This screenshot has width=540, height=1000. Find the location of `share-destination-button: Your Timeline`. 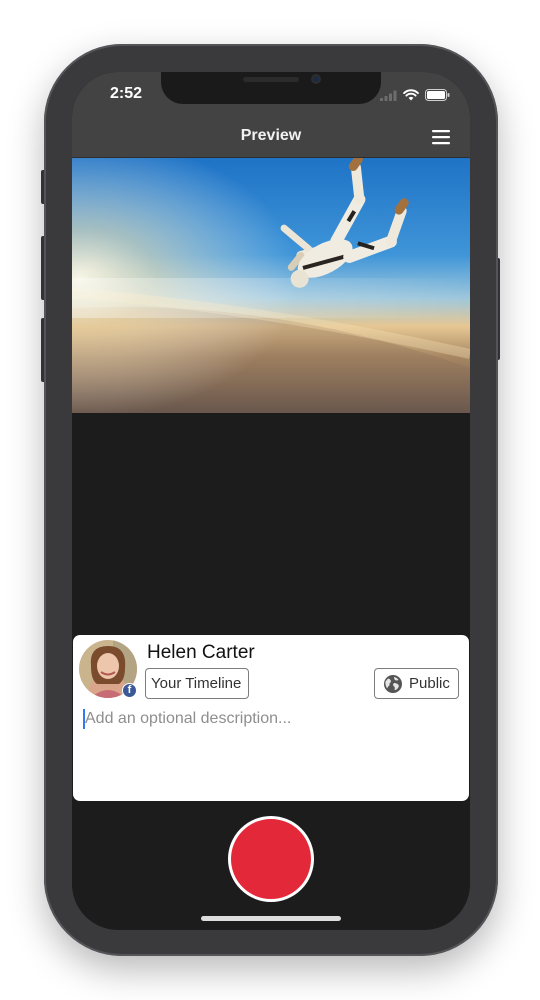

share-destination-button: Your Timeline is located at coordinates (197, 683).